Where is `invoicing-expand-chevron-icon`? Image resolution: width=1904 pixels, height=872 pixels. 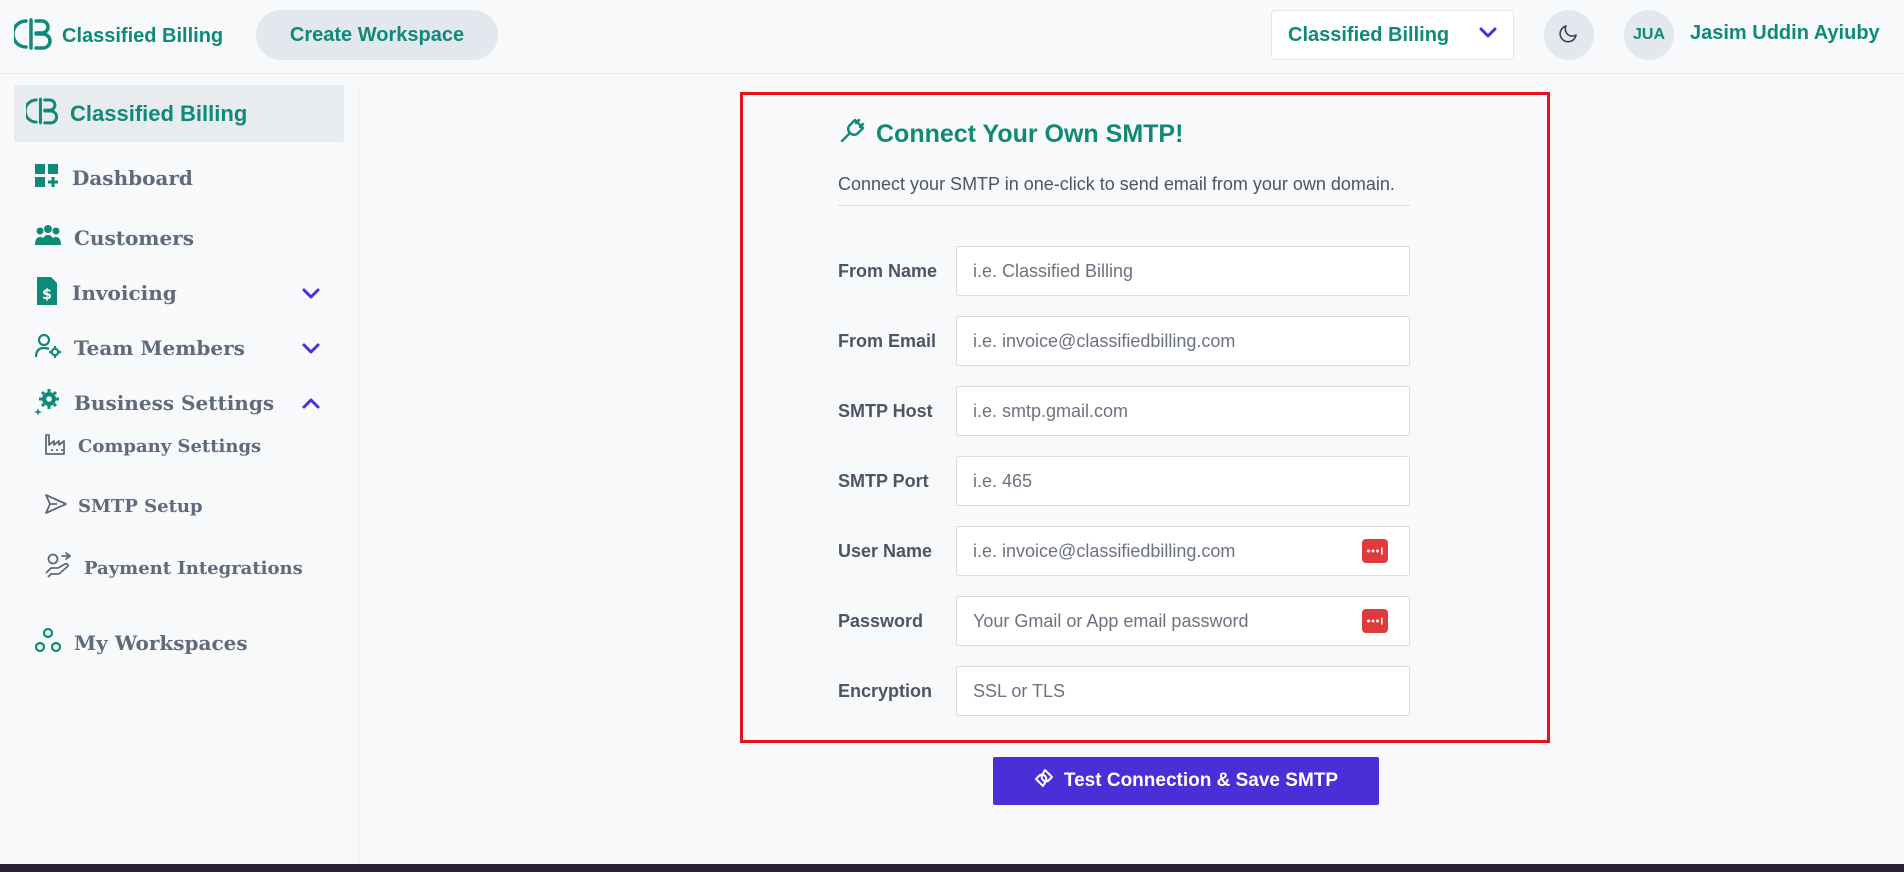
invoicing-expand-chevron-icon is located at coordinates (311, 294).